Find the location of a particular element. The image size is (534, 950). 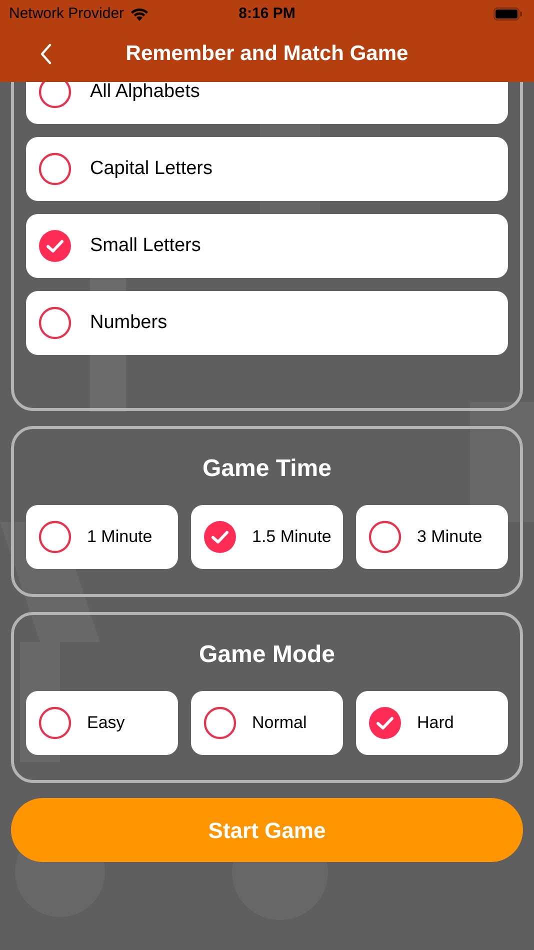

option-button: 1.5 Minute is located at coordinates (267, 537).